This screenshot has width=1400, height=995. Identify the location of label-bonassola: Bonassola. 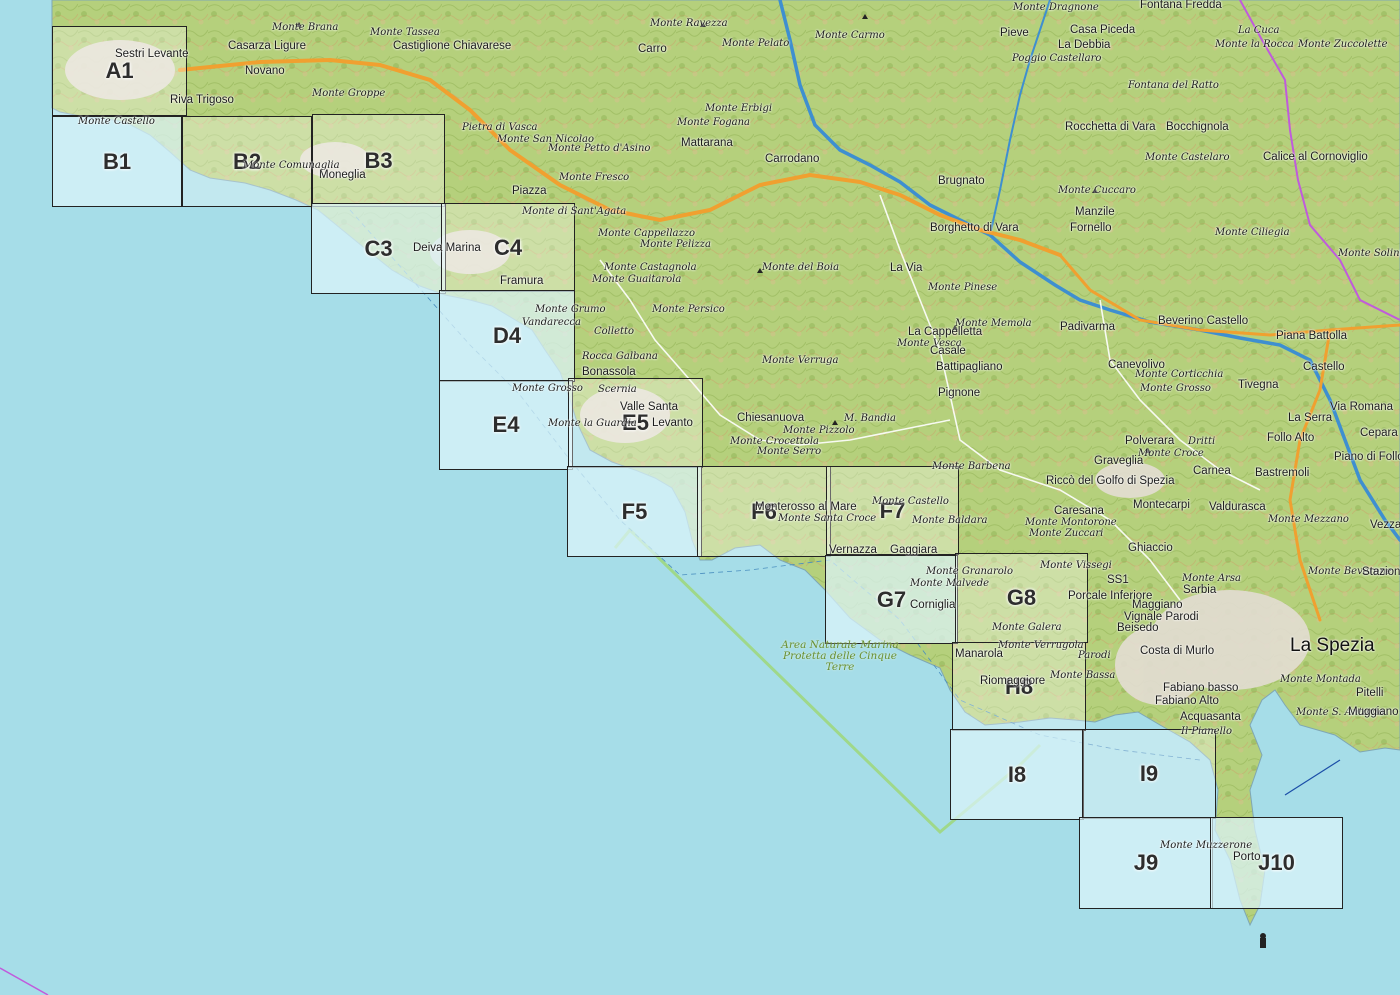
(609, 372).